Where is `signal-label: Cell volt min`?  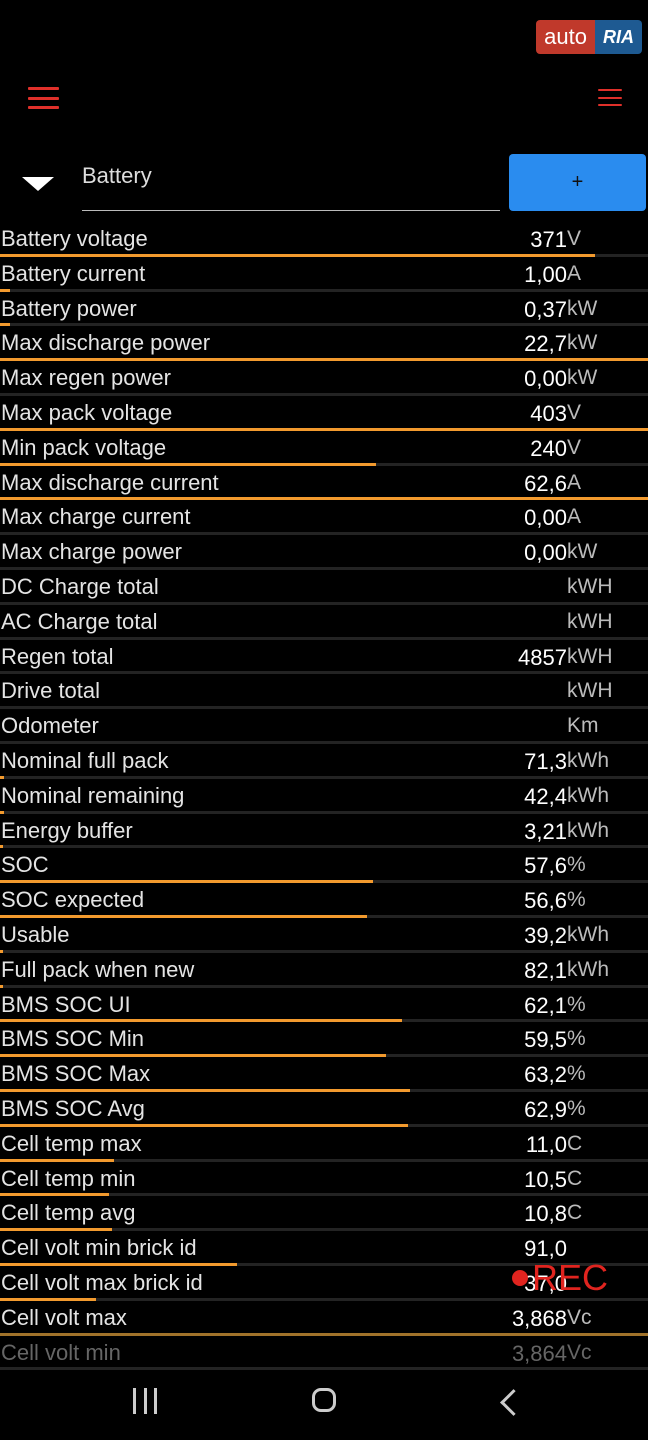
signal-label: Cell volt min is located at coordinates (61, 1352).